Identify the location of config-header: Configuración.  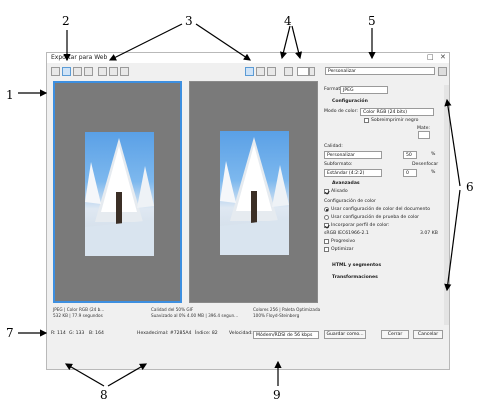
(350, 101).